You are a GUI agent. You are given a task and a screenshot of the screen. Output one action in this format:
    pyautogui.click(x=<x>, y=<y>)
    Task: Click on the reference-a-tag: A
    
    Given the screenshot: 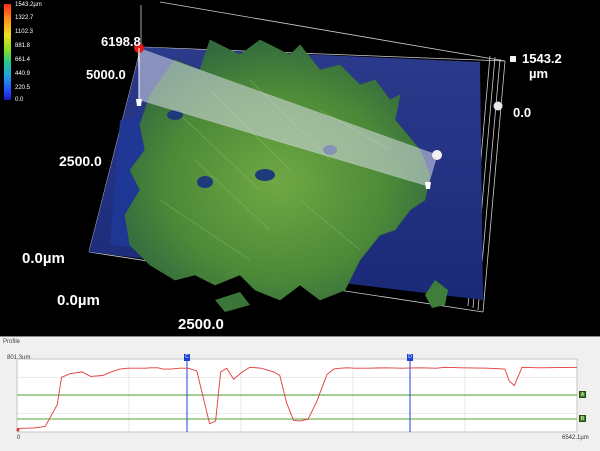 What is the action you would take?
    pyautogui.click(x=582, y=394)
    